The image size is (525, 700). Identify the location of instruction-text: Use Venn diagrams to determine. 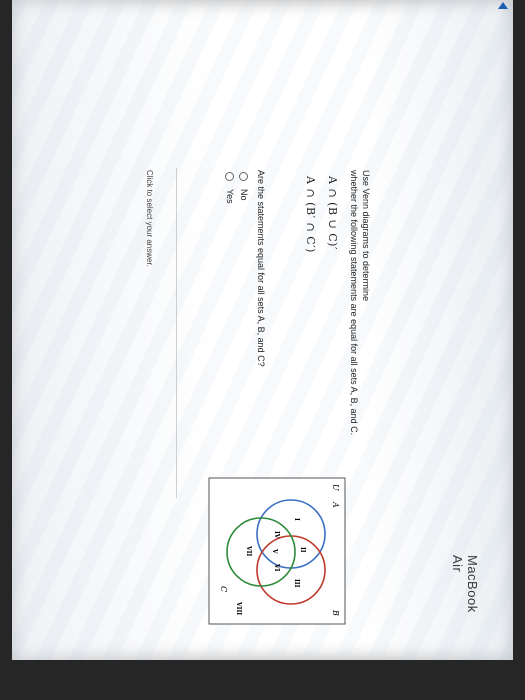
(366, 236).